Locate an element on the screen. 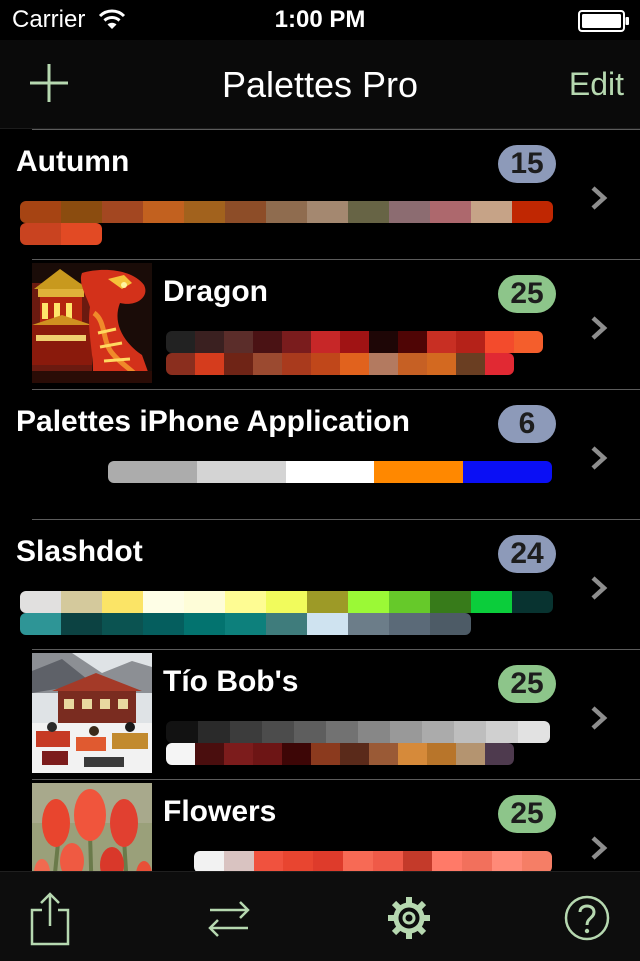 The image size is (640, 961). color-count-badge: 15 is located at coordinates (527, 164).